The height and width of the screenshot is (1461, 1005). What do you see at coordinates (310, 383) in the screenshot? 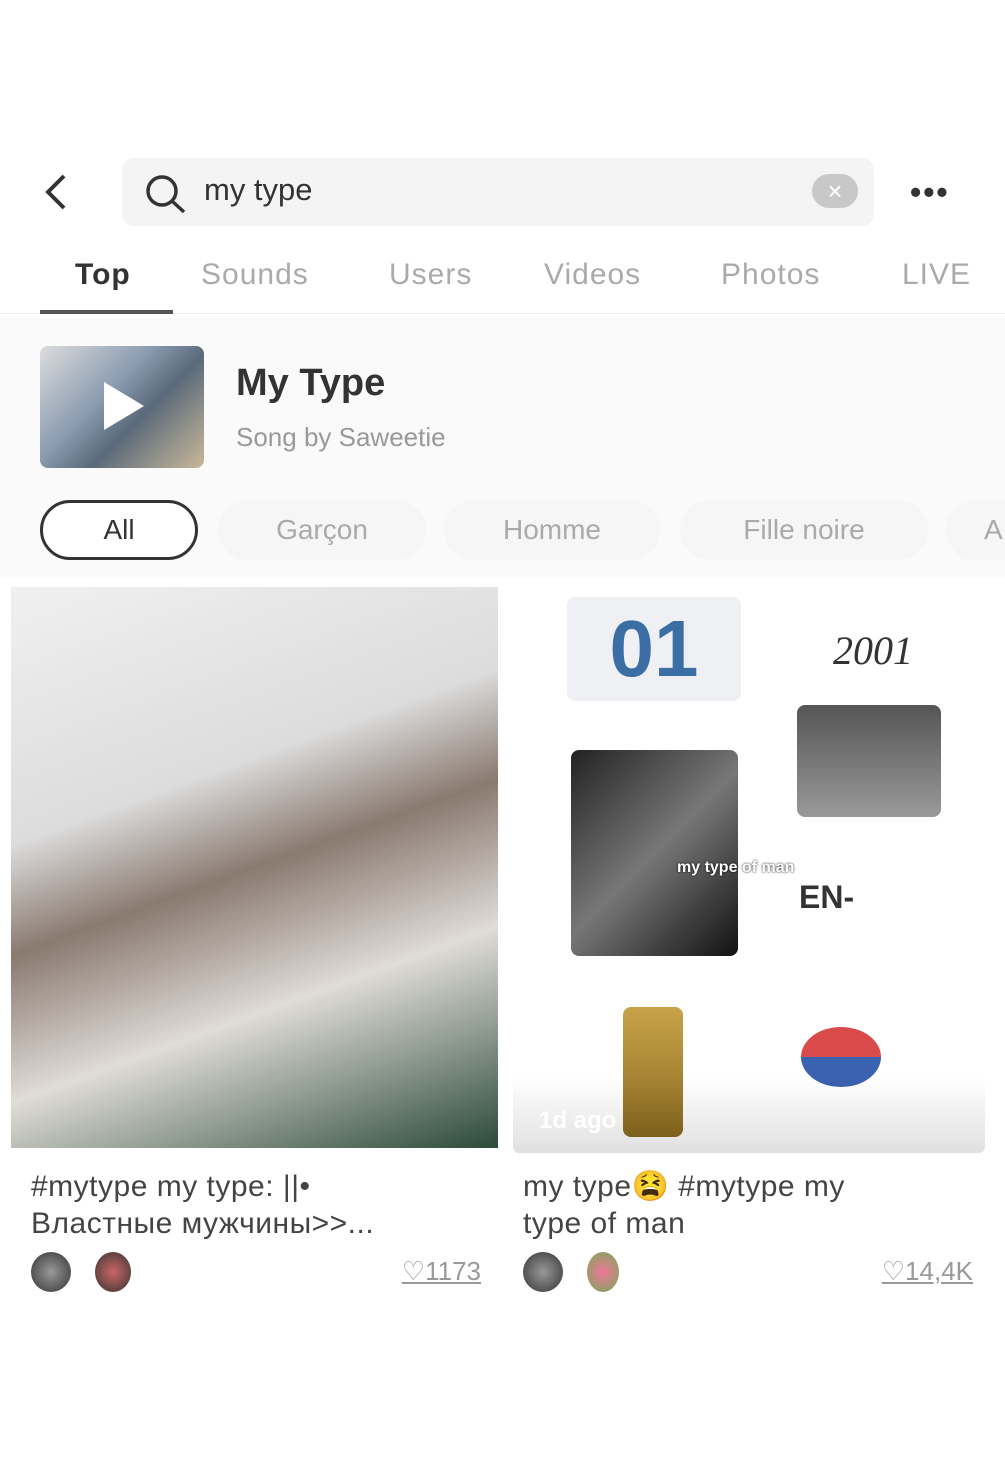
I see `song-title: My Type` at bounding box center [310, 383].